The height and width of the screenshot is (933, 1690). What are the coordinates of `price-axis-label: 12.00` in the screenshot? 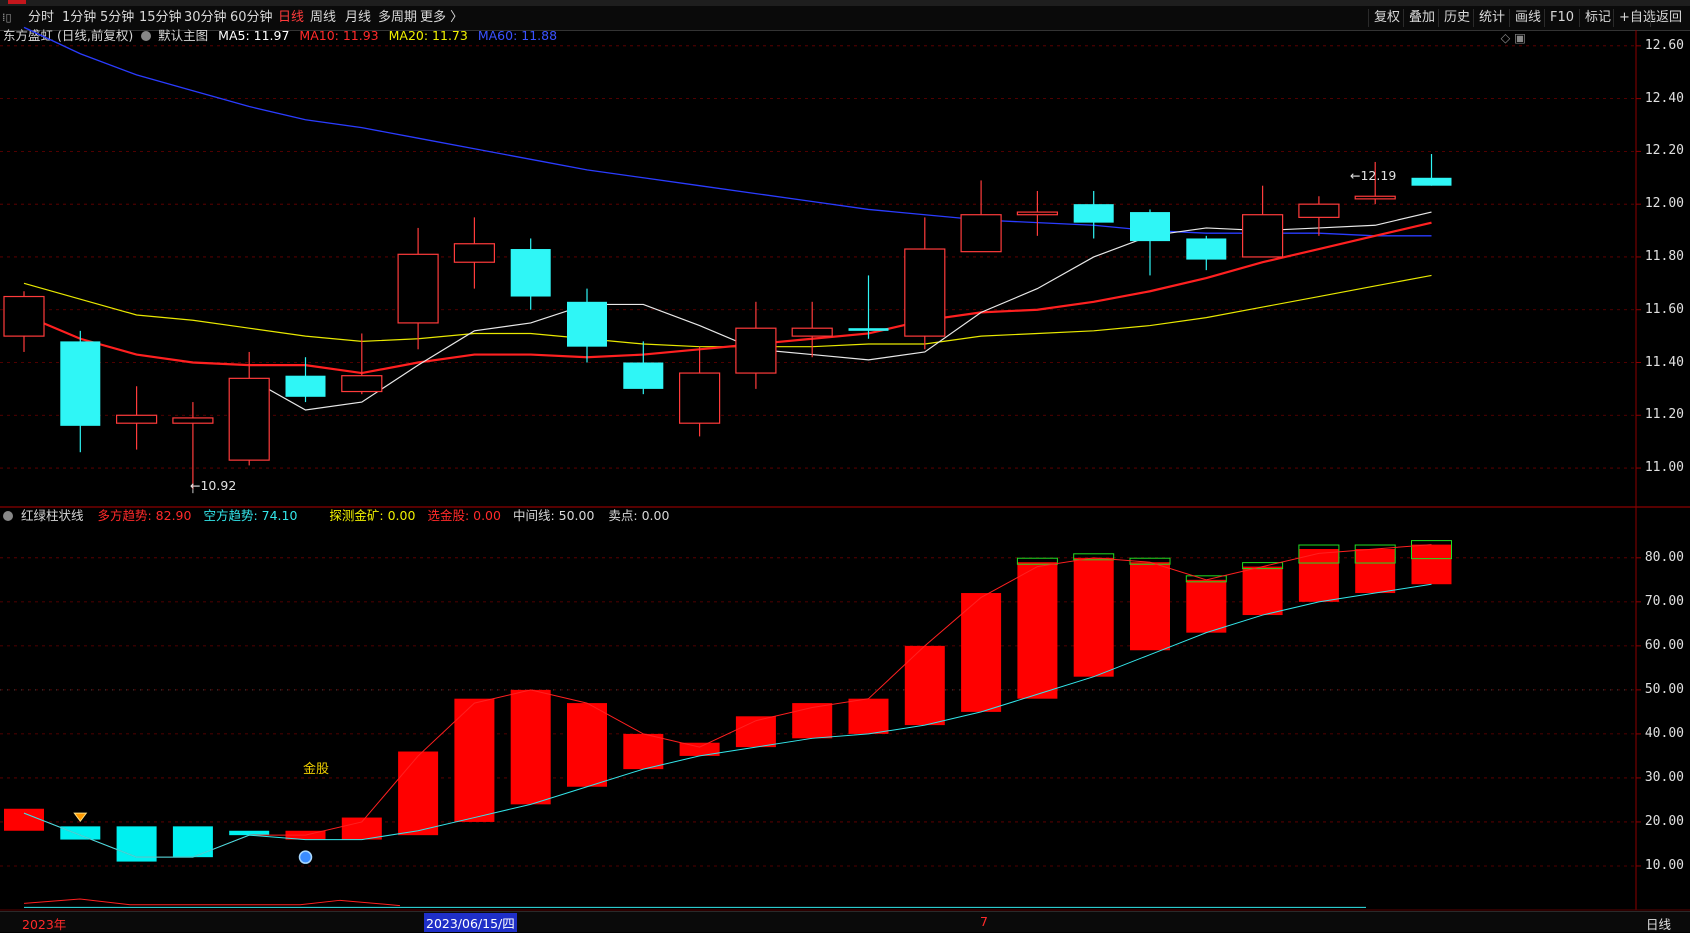 It's located at (1664, 204).